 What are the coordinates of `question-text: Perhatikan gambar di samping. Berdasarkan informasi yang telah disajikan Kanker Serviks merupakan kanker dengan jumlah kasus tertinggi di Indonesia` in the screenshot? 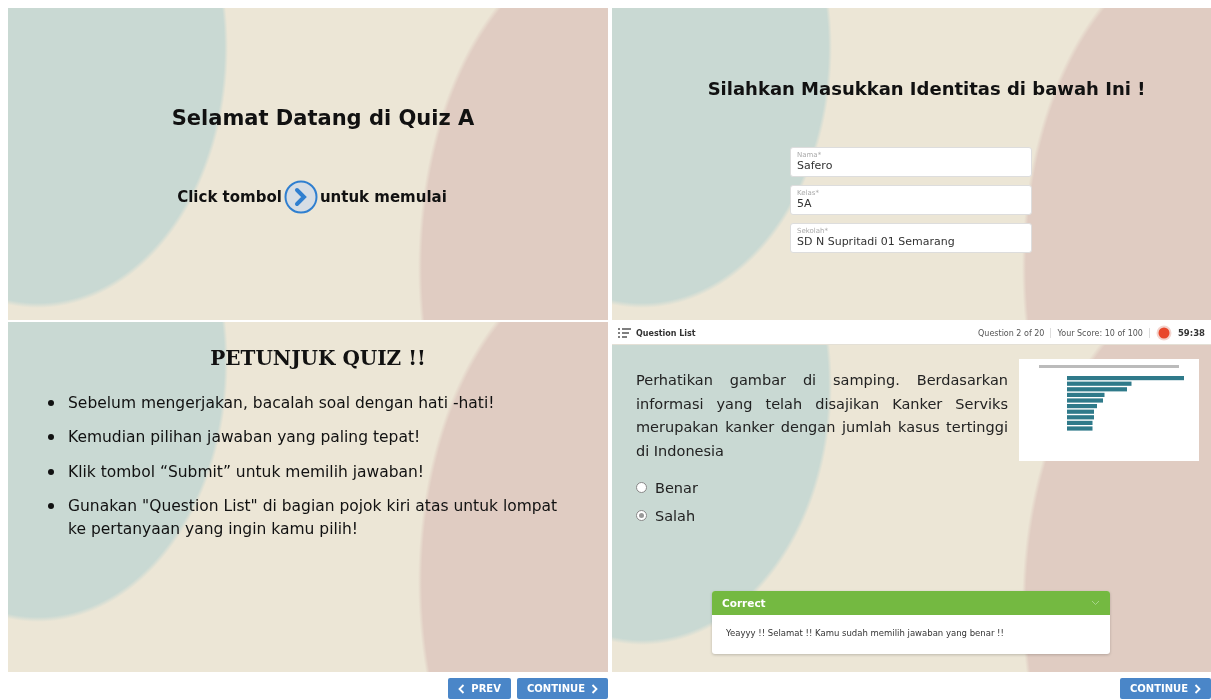 It's located at (822, 416).